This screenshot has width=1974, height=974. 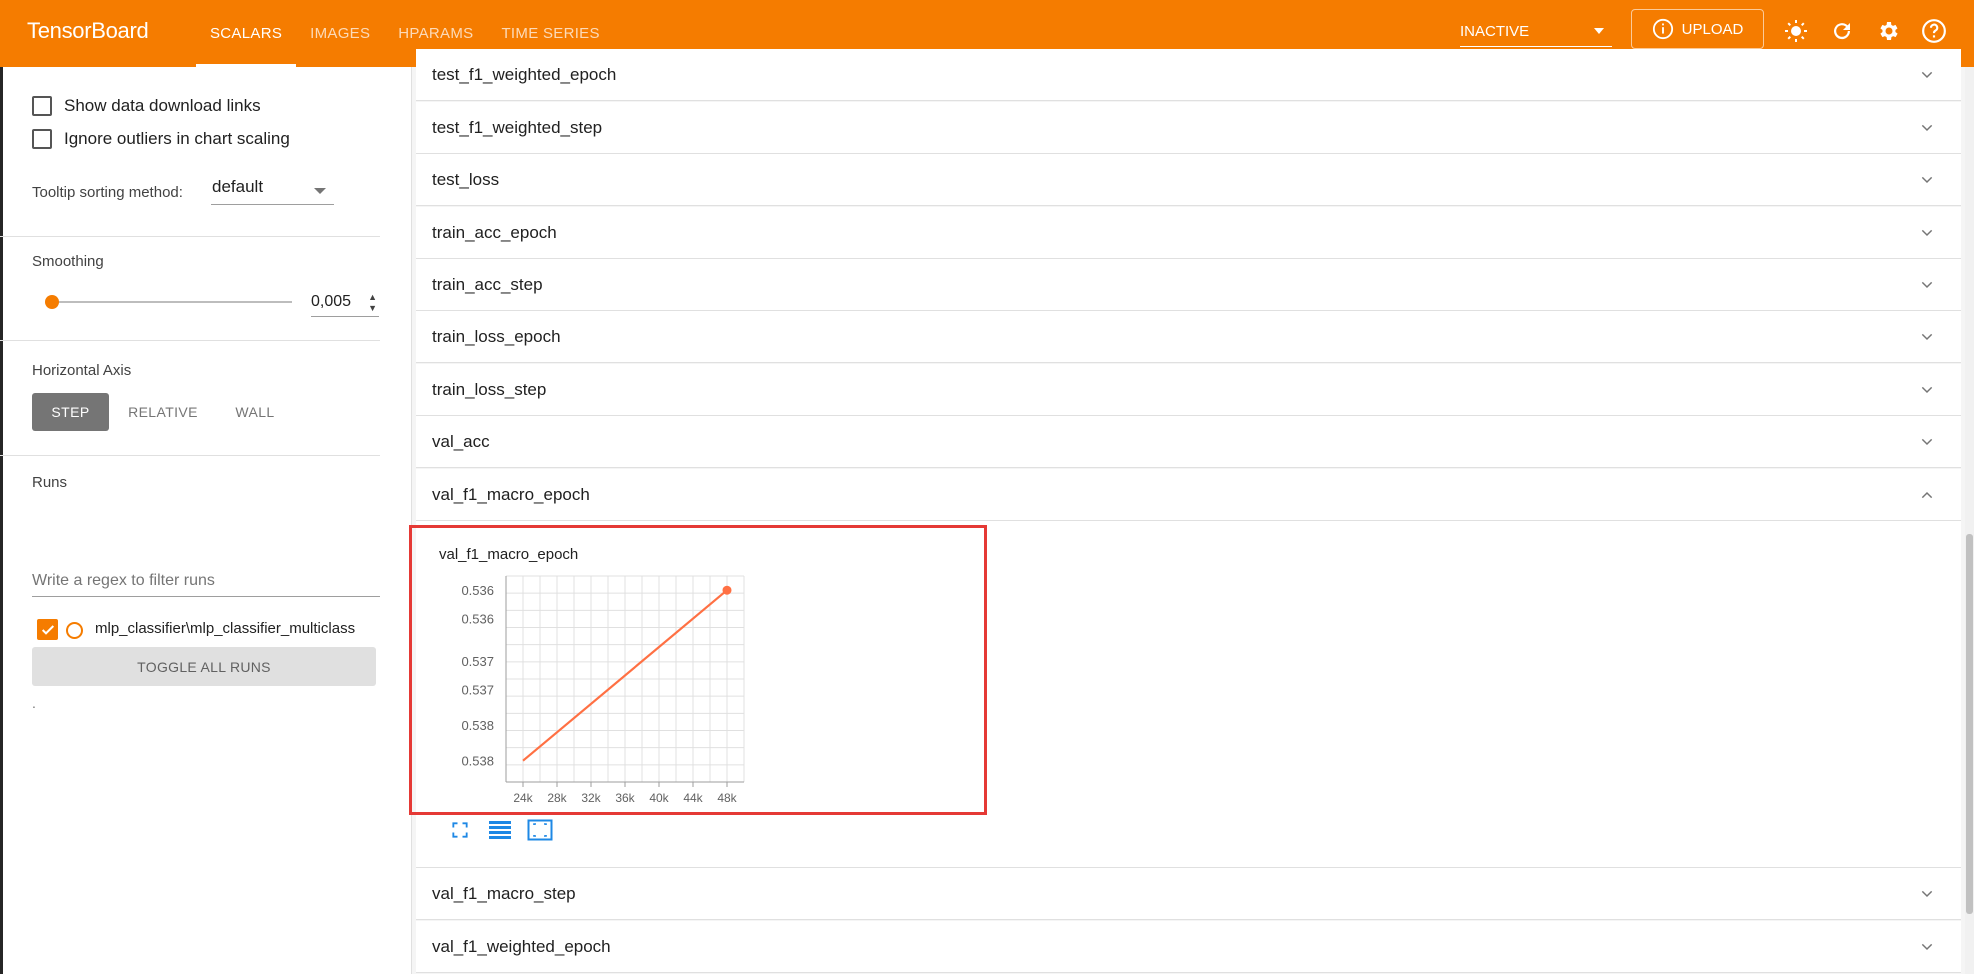 I want to click on panel-test-f1-weighted-epoch: test_f1_weighted_epoch, so click(x=1188, y=75).